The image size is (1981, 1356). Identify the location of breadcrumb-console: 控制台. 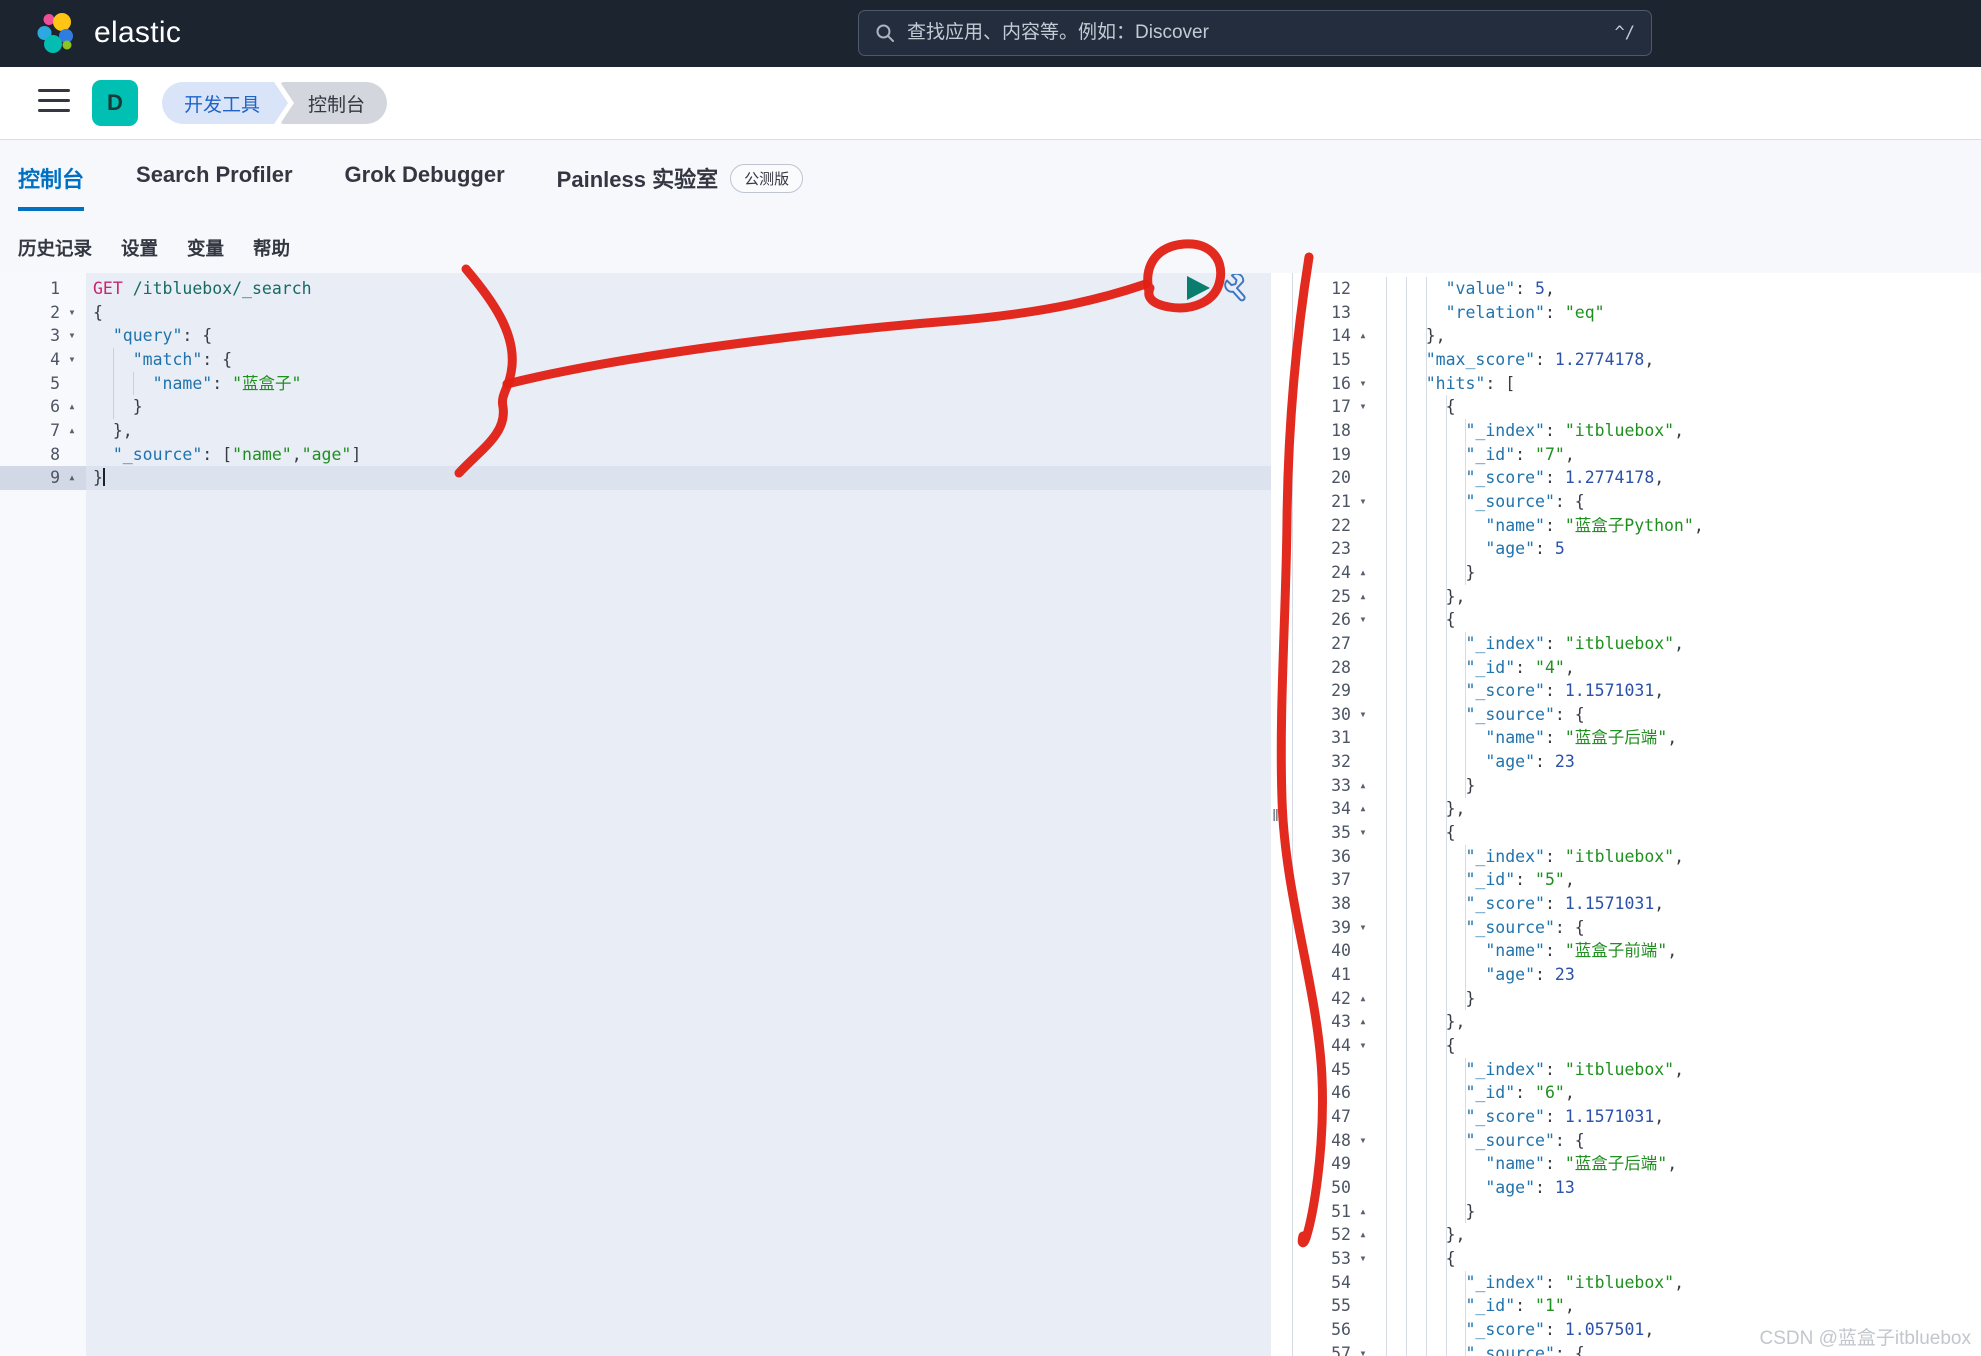
(334, 103).